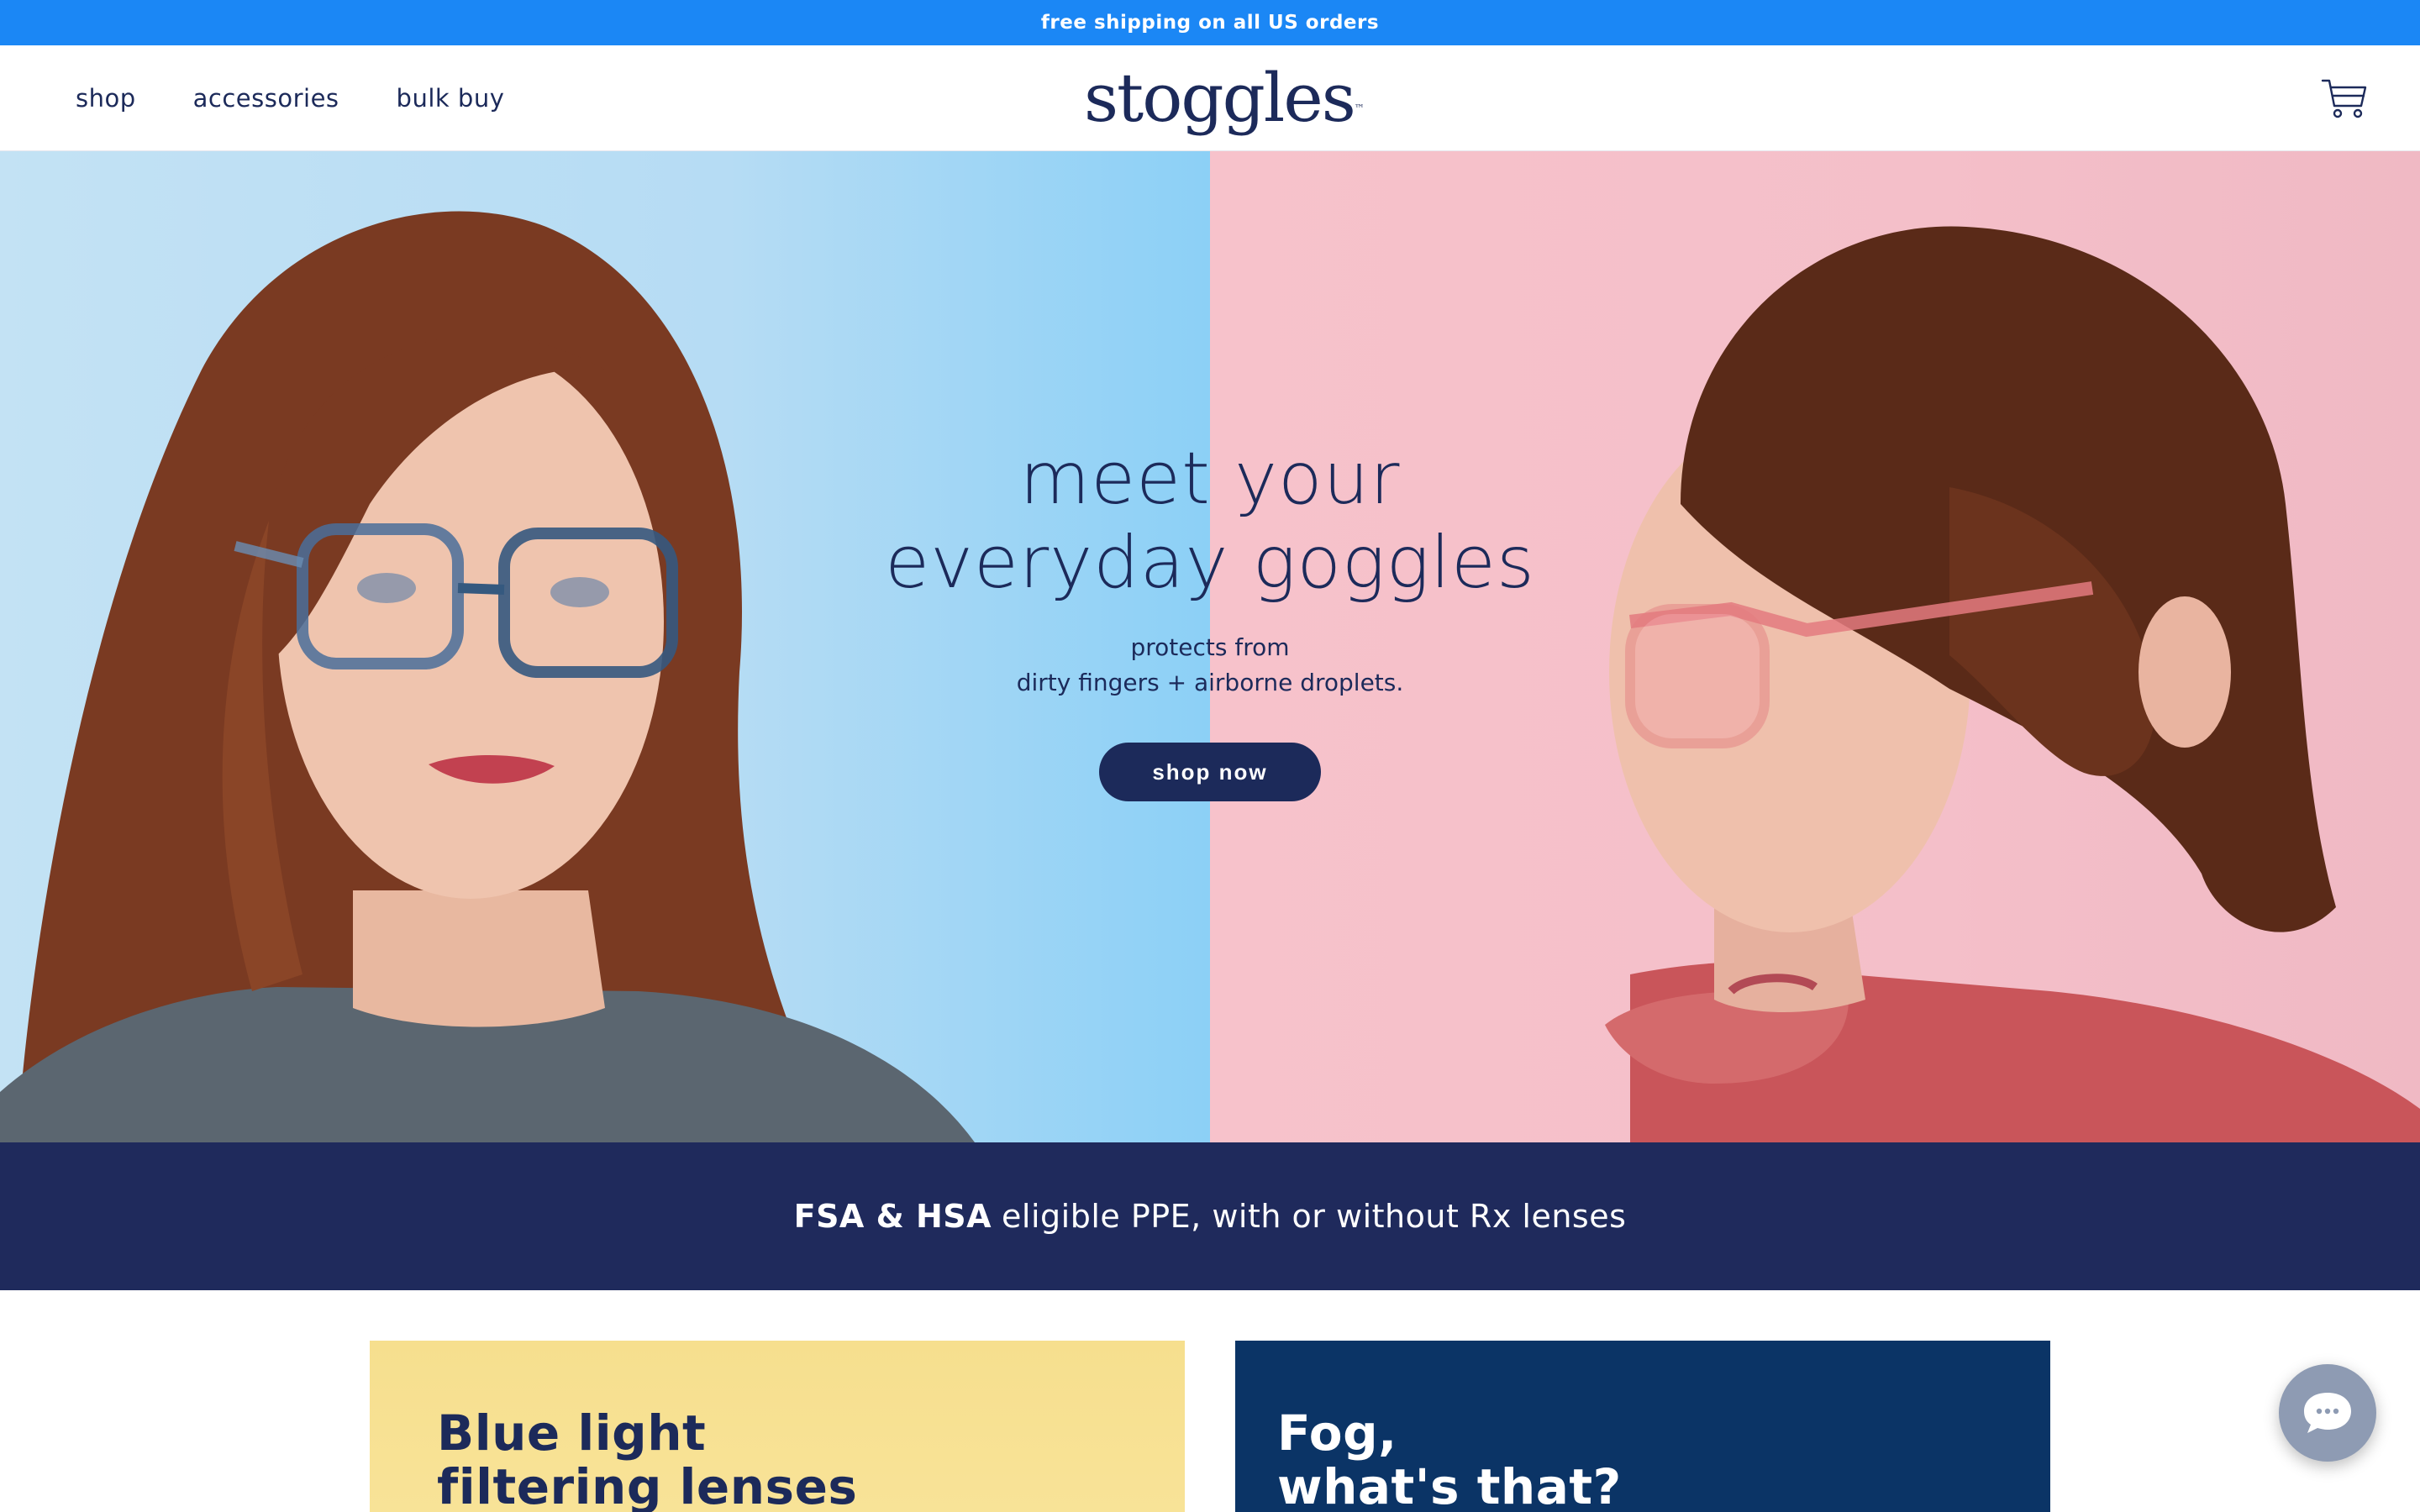  I want to click on hero-subtitle-line1: protects from, so click(1210, 647).